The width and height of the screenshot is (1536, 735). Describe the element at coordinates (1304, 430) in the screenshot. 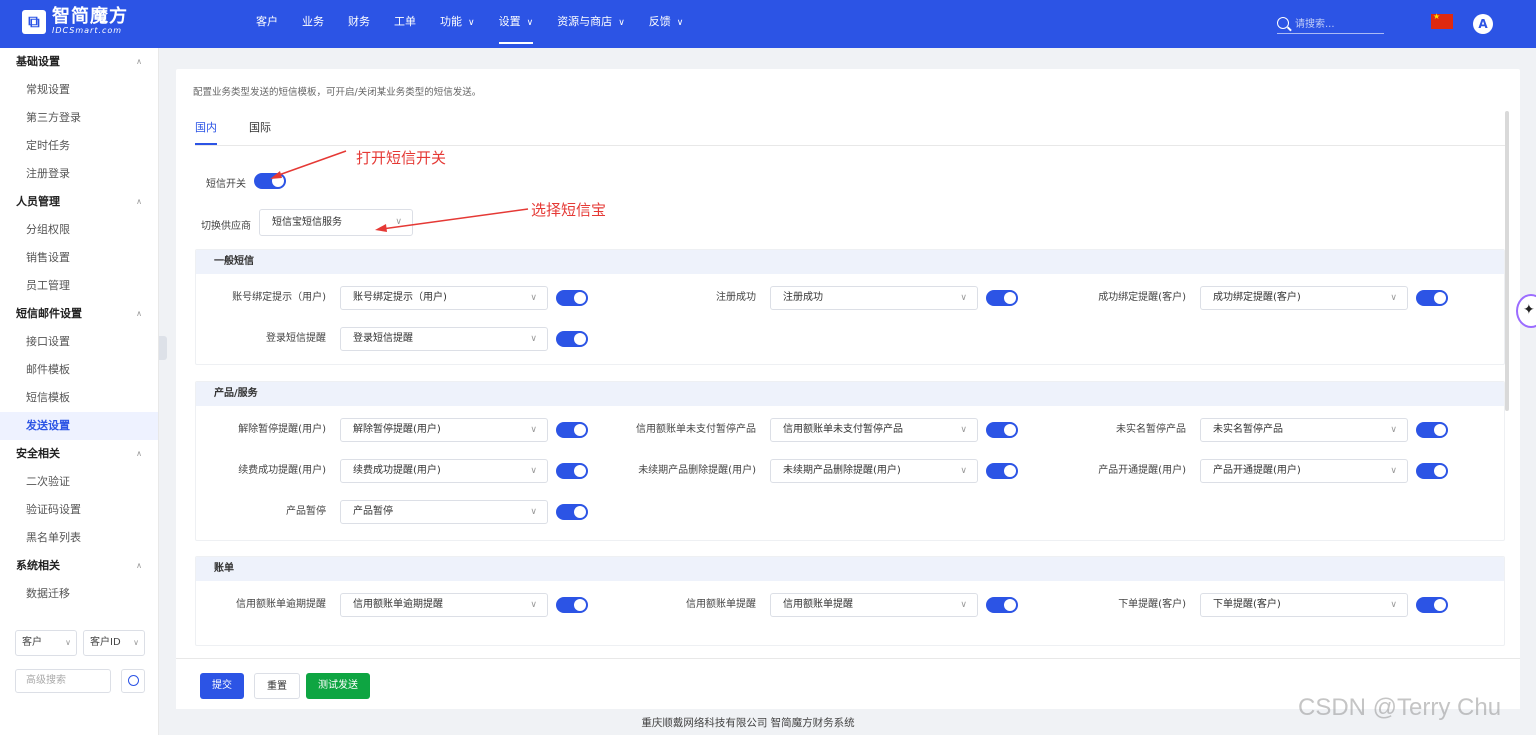

I see `template-select: 未实名暂停产品 ∨` at that location.